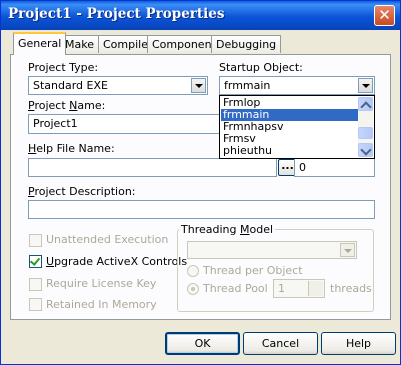  What do you see at coordinates (193, 271) in the screenshot?
I see `thread-per-object-radio` at bounding box center [193, 271].